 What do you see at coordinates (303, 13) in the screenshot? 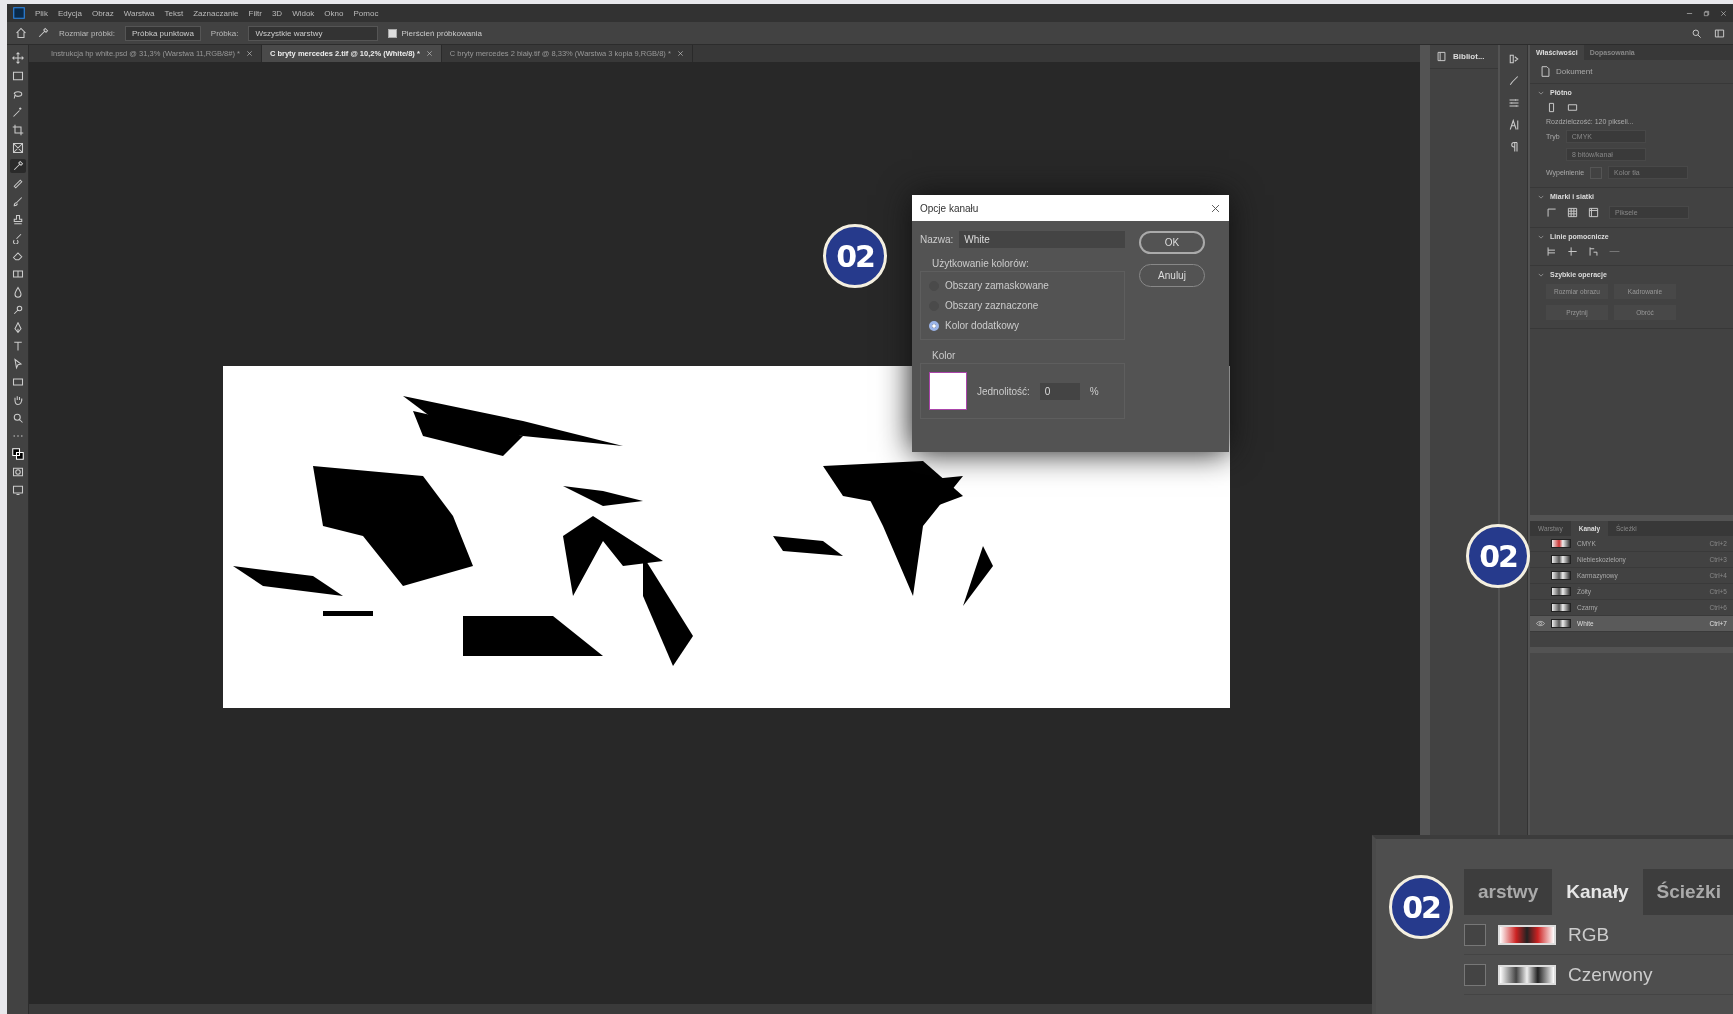
I see `menu-item: Widok` at bounding box center [303, 13].